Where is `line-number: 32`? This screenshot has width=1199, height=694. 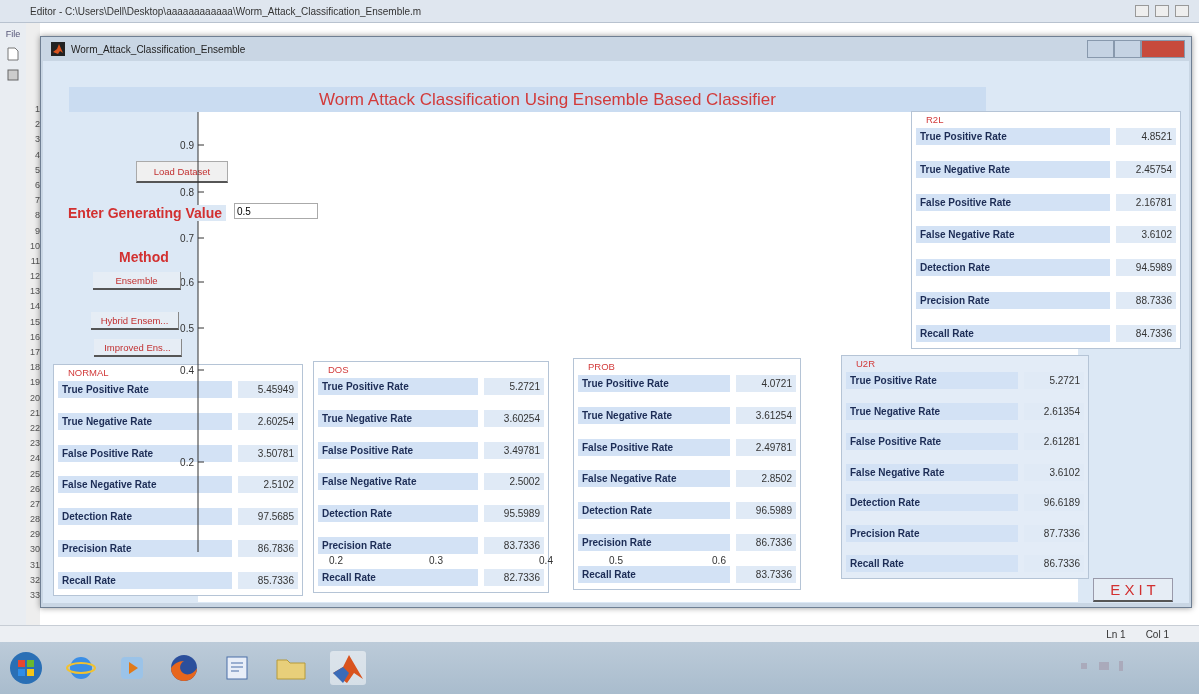
line-number: 32 is located at coordinates (34, 580).